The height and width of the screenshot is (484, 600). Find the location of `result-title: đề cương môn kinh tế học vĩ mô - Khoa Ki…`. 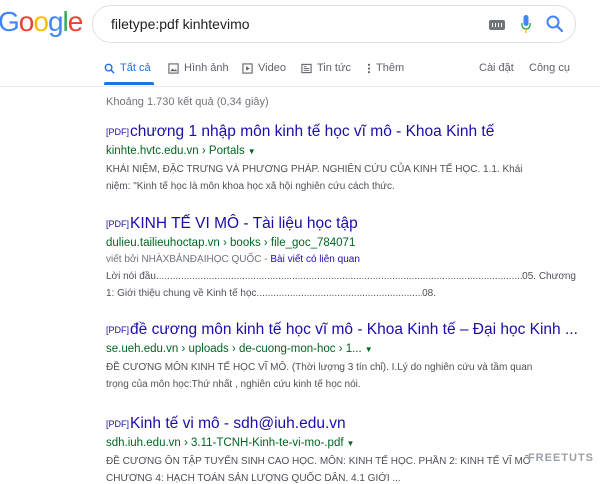

result-title: đề cương môn kinh tế học vĩ mô - Khoa Ki… is located at coordinates (354, 329).